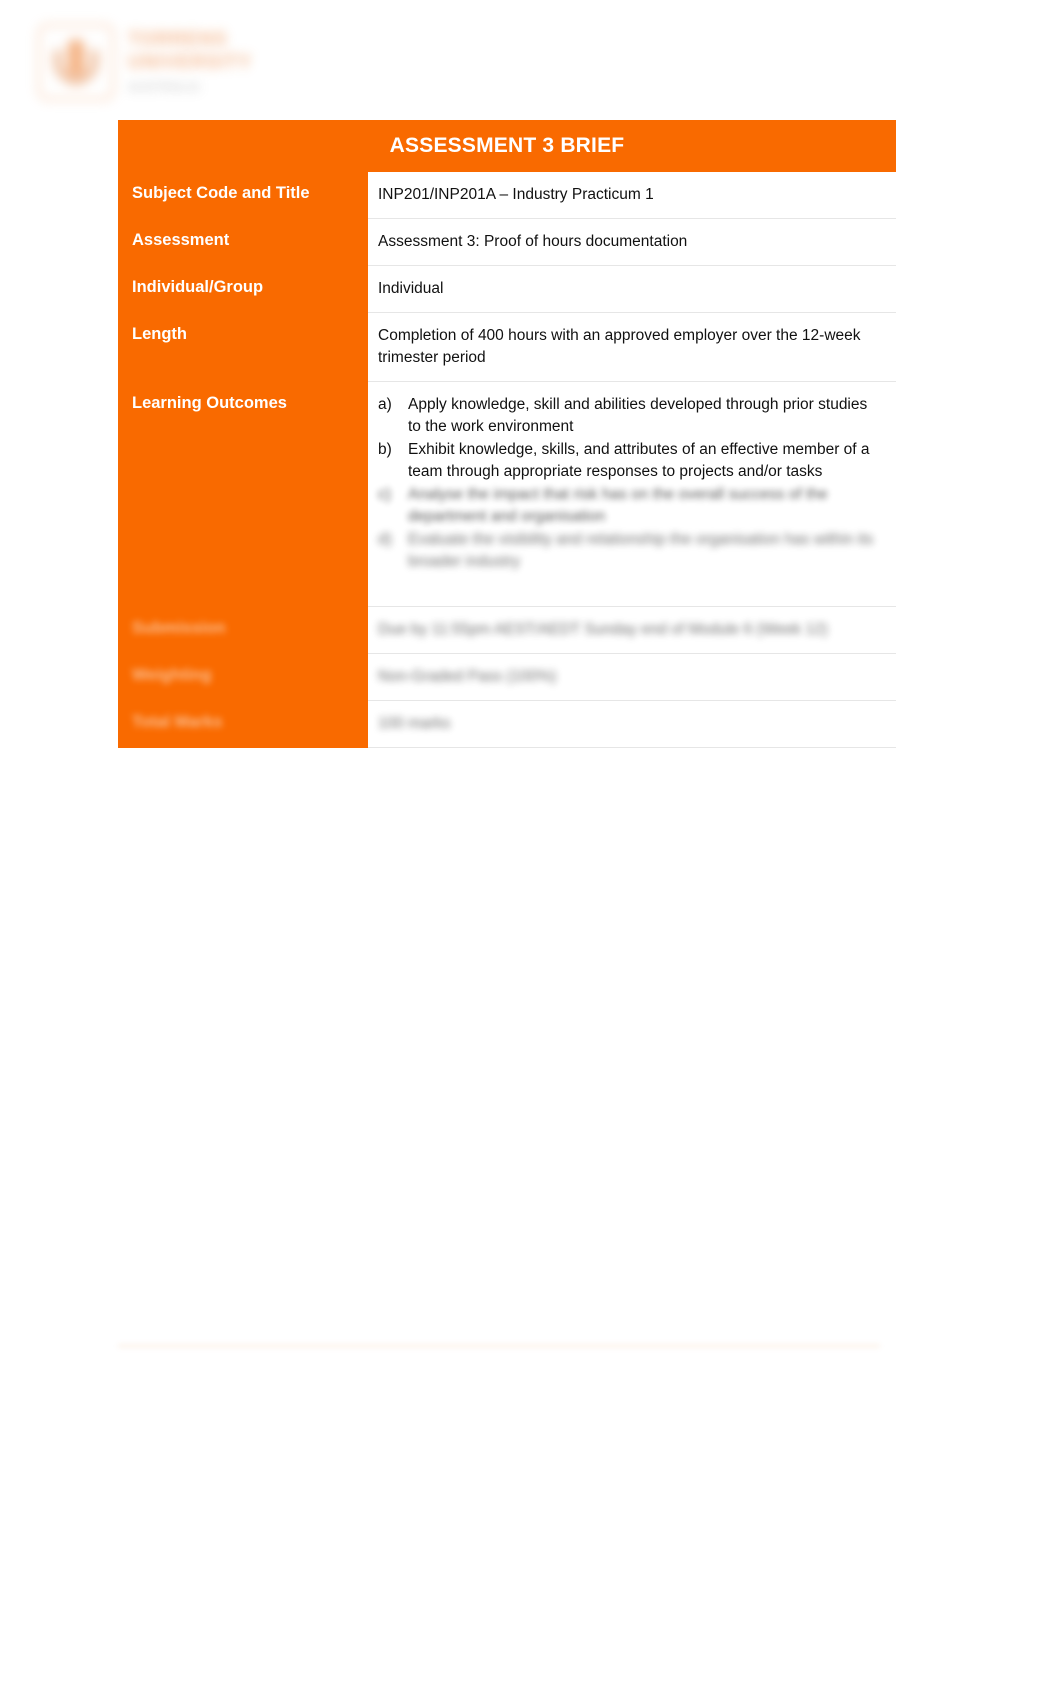  I want to click on row-label-learning-outcomes: Learning Outcomes, so click(243, 494).